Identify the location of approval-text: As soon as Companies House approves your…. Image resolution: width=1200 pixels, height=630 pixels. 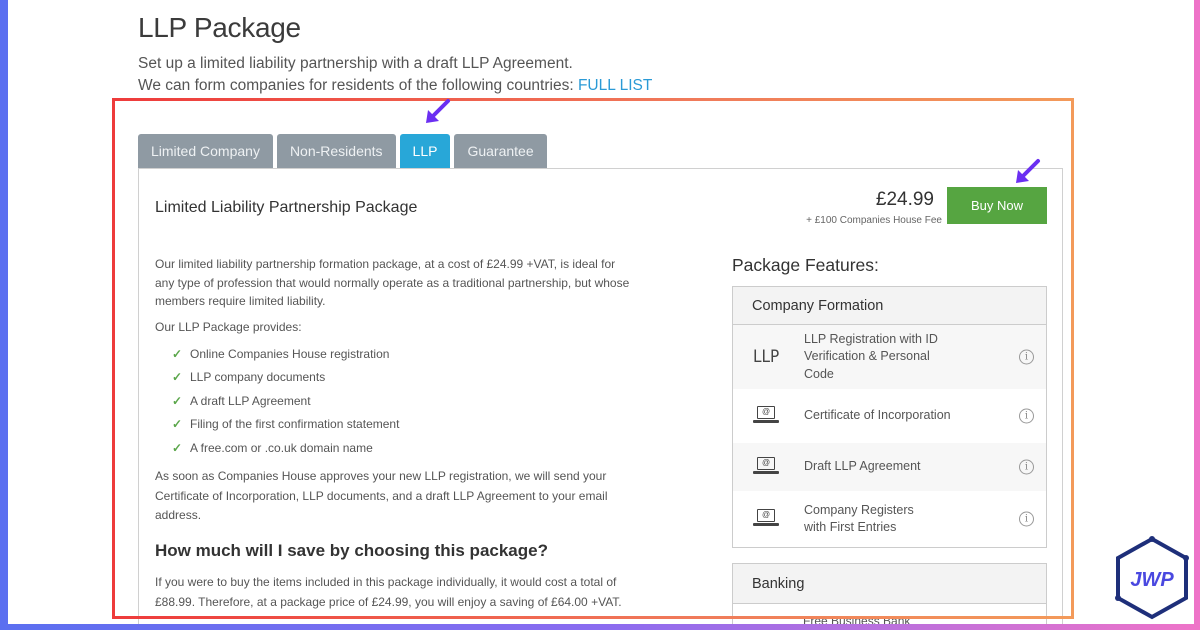
(381, 495).